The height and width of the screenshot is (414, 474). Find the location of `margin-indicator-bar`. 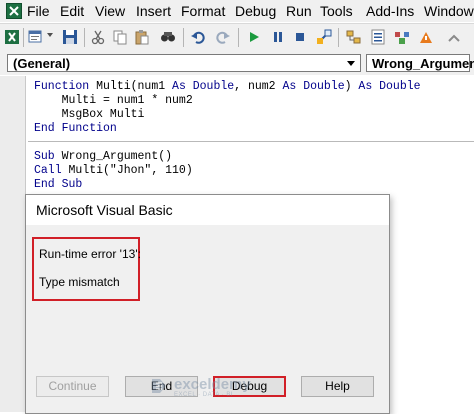

margin-indicator-bar is located at coordinates (13, 244).